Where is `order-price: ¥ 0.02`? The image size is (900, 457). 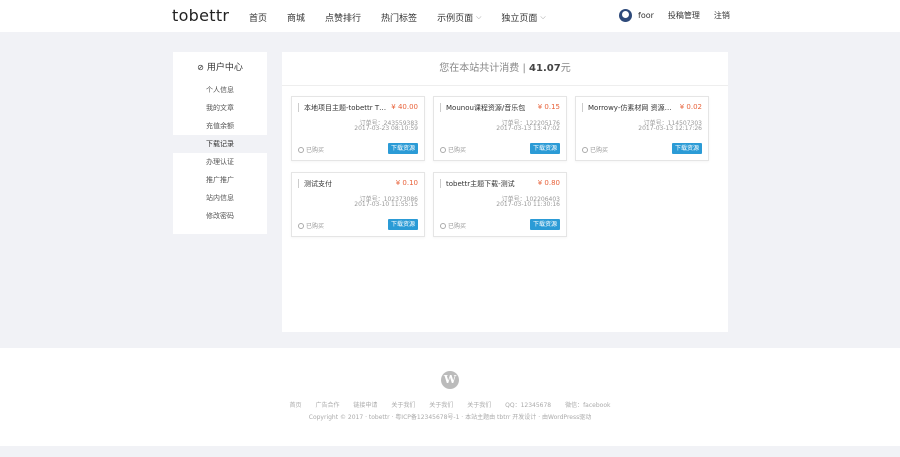
order-price: ¥ 0.02 is located at coordinates (690, 107).